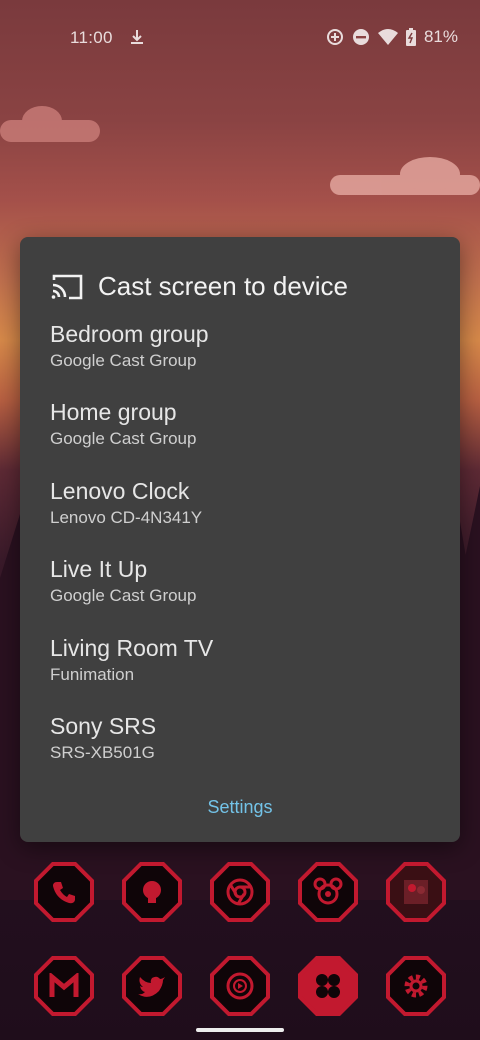  Describe the element at coordinates (99, 569) in the screenshot. I see `device-name: Live It Up` at that location.